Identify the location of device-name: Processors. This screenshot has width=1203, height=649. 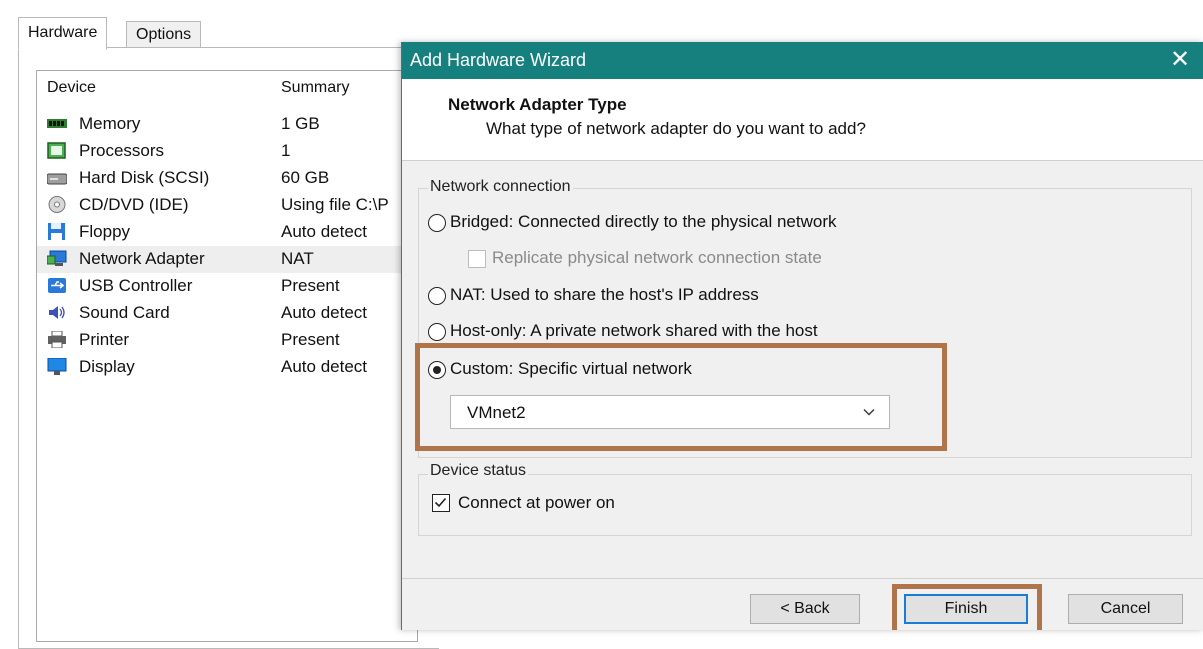
(122, 150).